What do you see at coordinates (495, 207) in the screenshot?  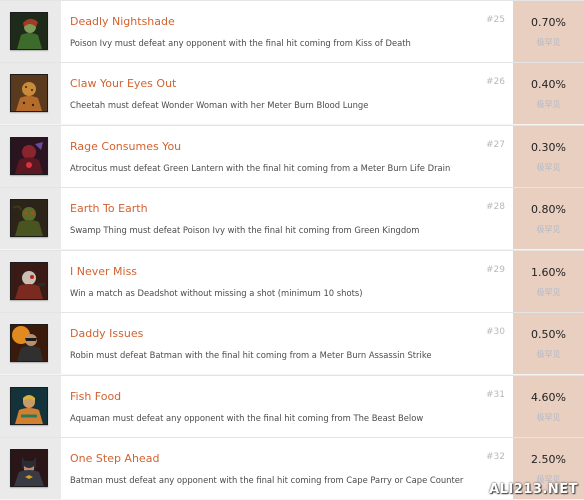 I see `achievement-number: #28` at bounding box center [495, 207].